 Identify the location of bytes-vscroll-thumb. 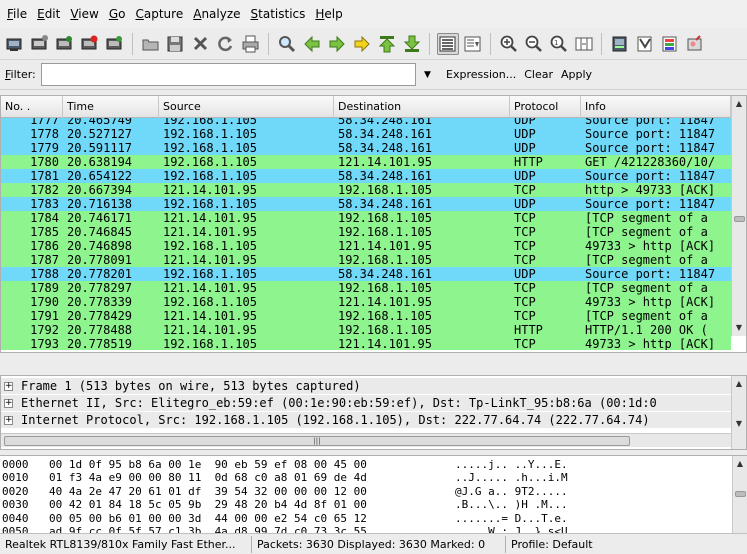
(740, 494).